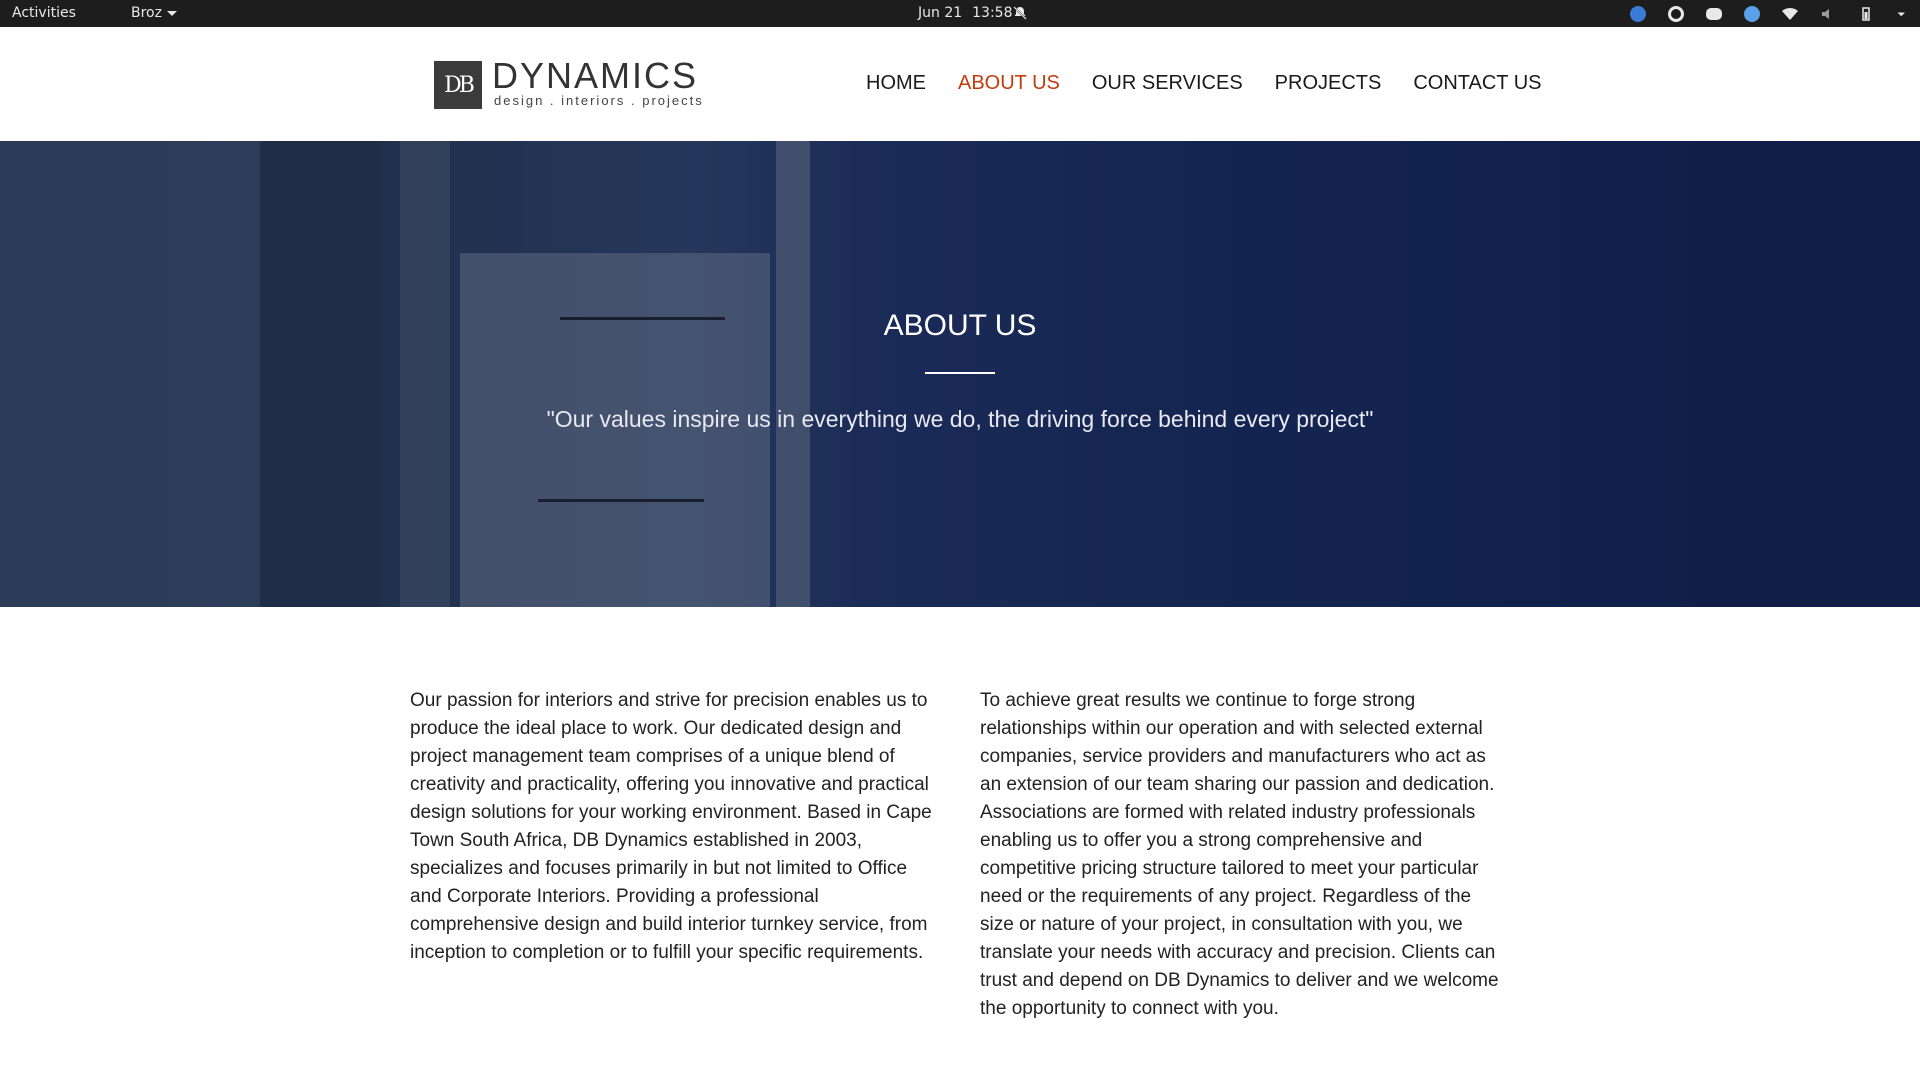  What do you see at coordinates (146, 13) in the screenshot?
I see `app-menu-label: Broz` at bounding box center [146, 13].